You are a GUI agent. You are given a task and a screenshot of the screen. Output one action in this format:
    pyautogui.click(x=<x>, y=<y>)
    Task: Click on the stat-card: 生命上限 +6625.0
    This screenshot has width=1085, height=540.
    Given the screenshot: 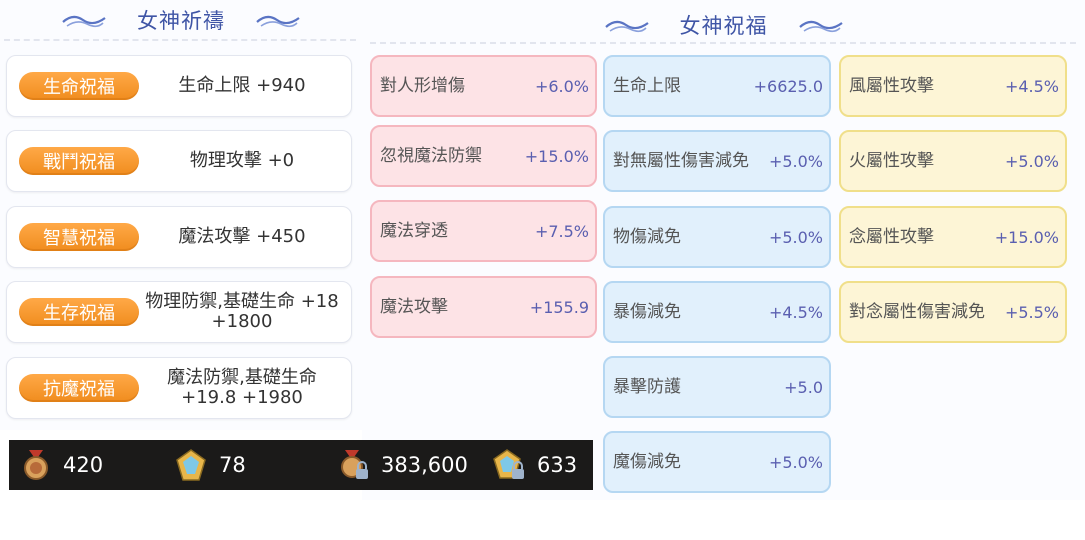 What is the action you would take?
    pyautogui.click(x=717, y=86)
    